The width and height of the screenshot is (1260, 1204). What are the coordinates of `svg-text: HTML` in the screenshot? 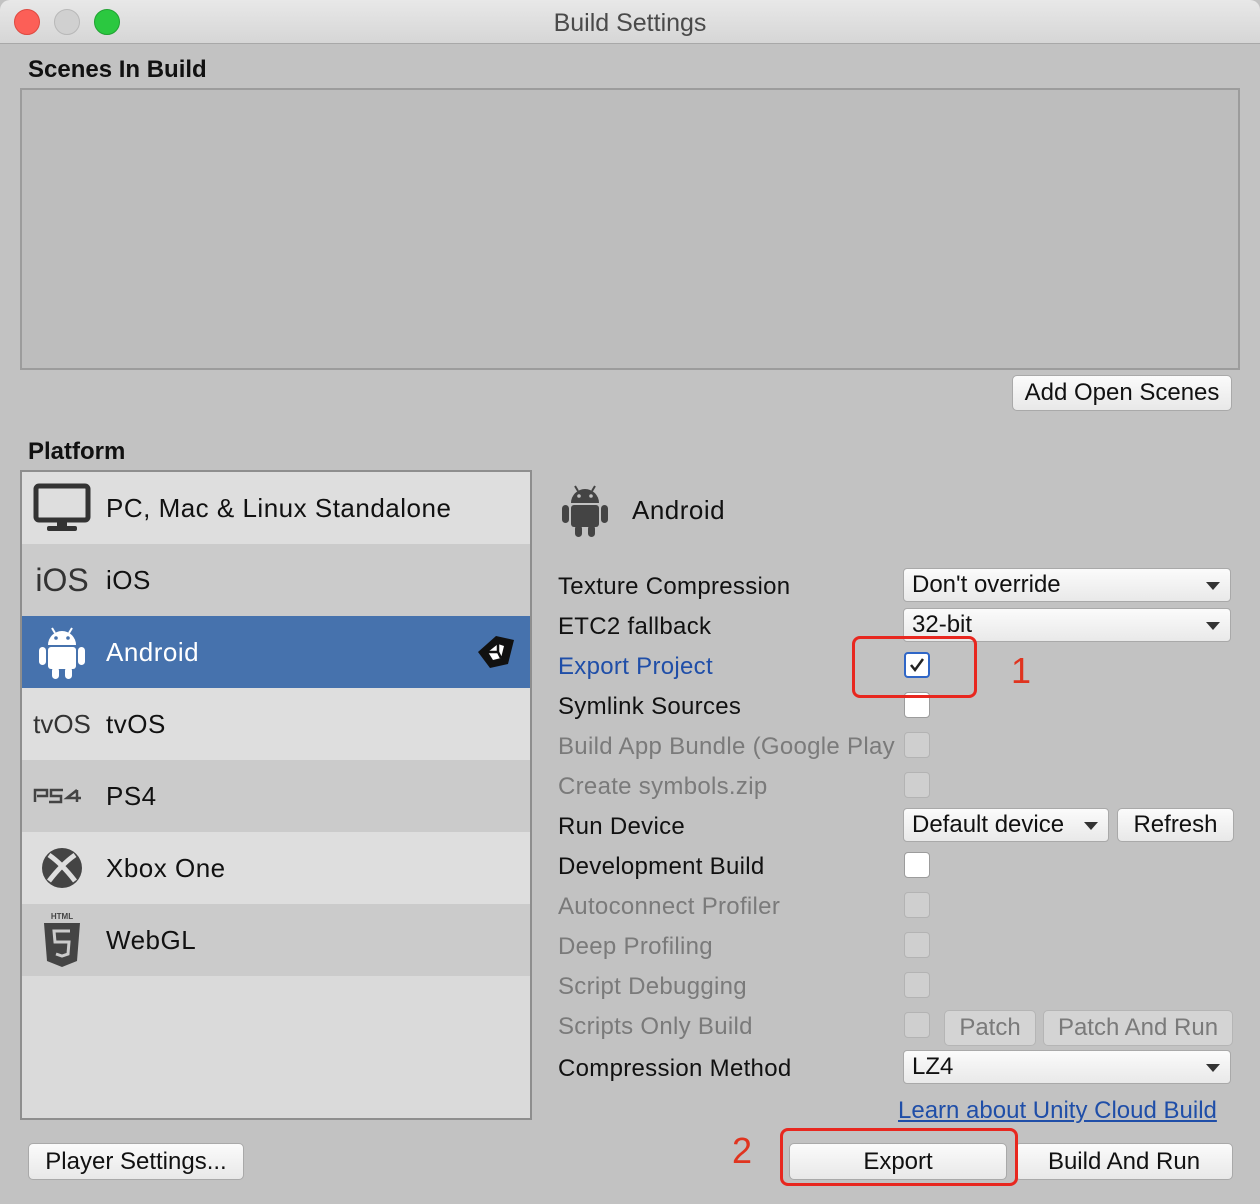 It's located at (62, 916).